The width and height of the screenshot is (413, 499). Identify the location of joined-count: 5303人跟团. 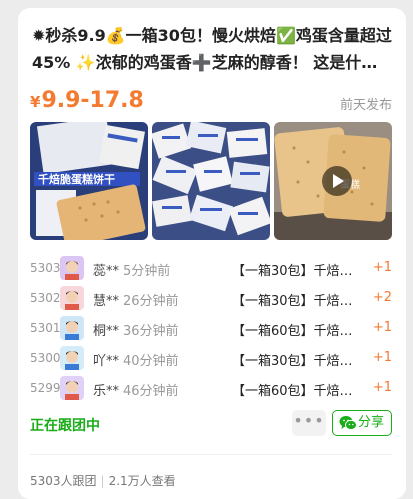
(63, 481).